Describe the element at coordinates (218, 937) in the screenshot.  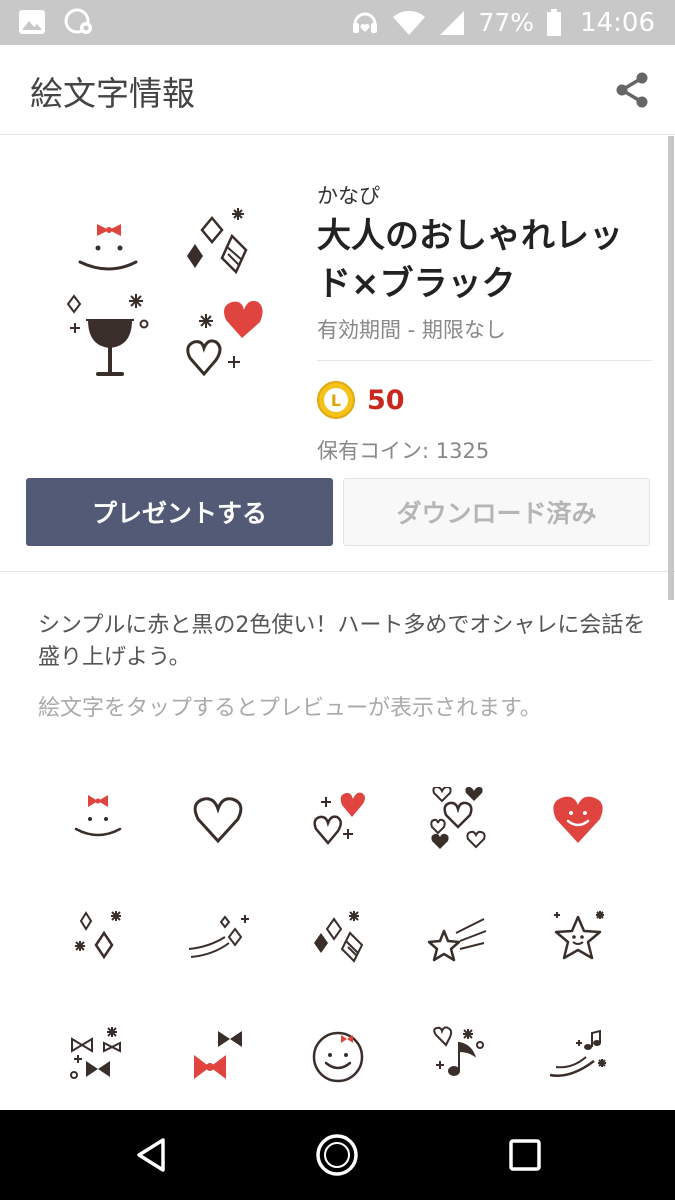
I see `shooting-sparkles-emoji` at that location.